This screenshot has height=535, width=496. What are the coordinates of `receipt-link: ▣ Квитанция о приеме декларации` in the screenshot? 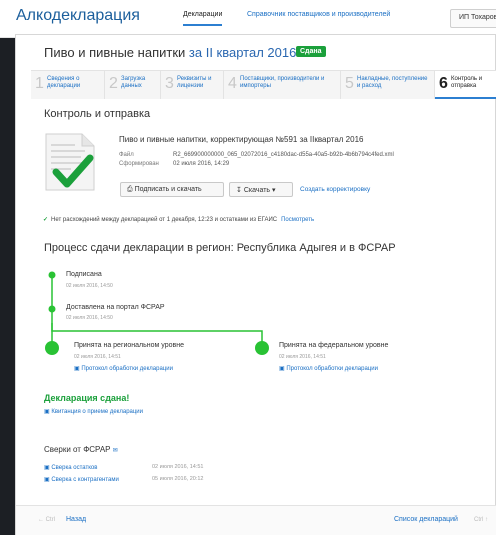 It's located at (93, 411).